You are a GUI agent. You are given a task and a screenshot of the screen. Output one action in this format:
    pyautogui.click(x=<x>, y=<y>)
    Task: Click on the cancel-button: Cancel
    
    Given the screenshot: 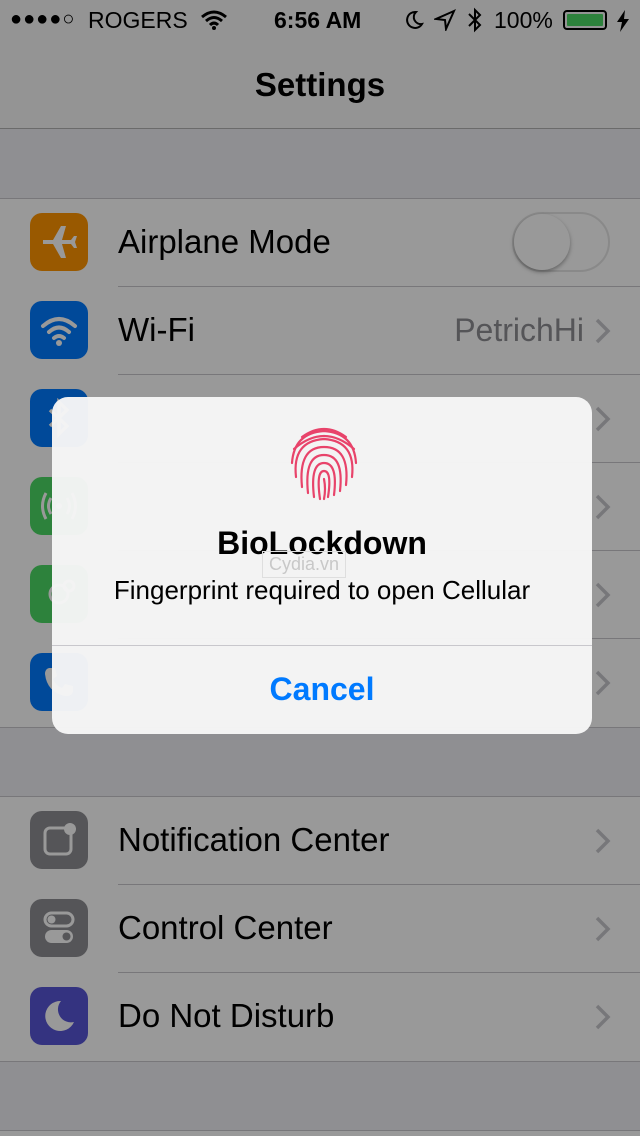 What is the action you would take?
    pyautogui.click(x=322, y=690)
    